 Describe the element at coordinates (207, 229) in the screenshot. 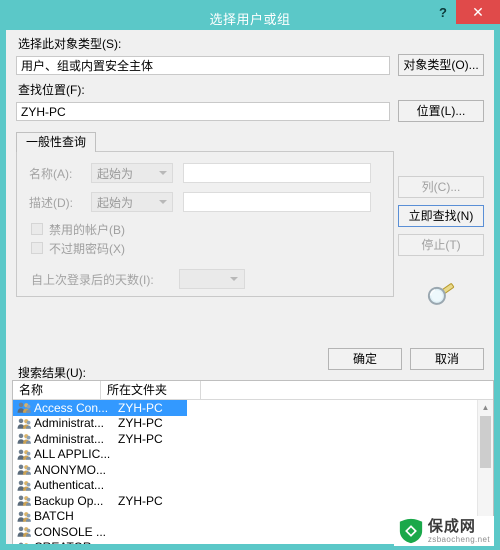

I see `disabled-accounts-row: 禁用的帐户(B)` at that location.